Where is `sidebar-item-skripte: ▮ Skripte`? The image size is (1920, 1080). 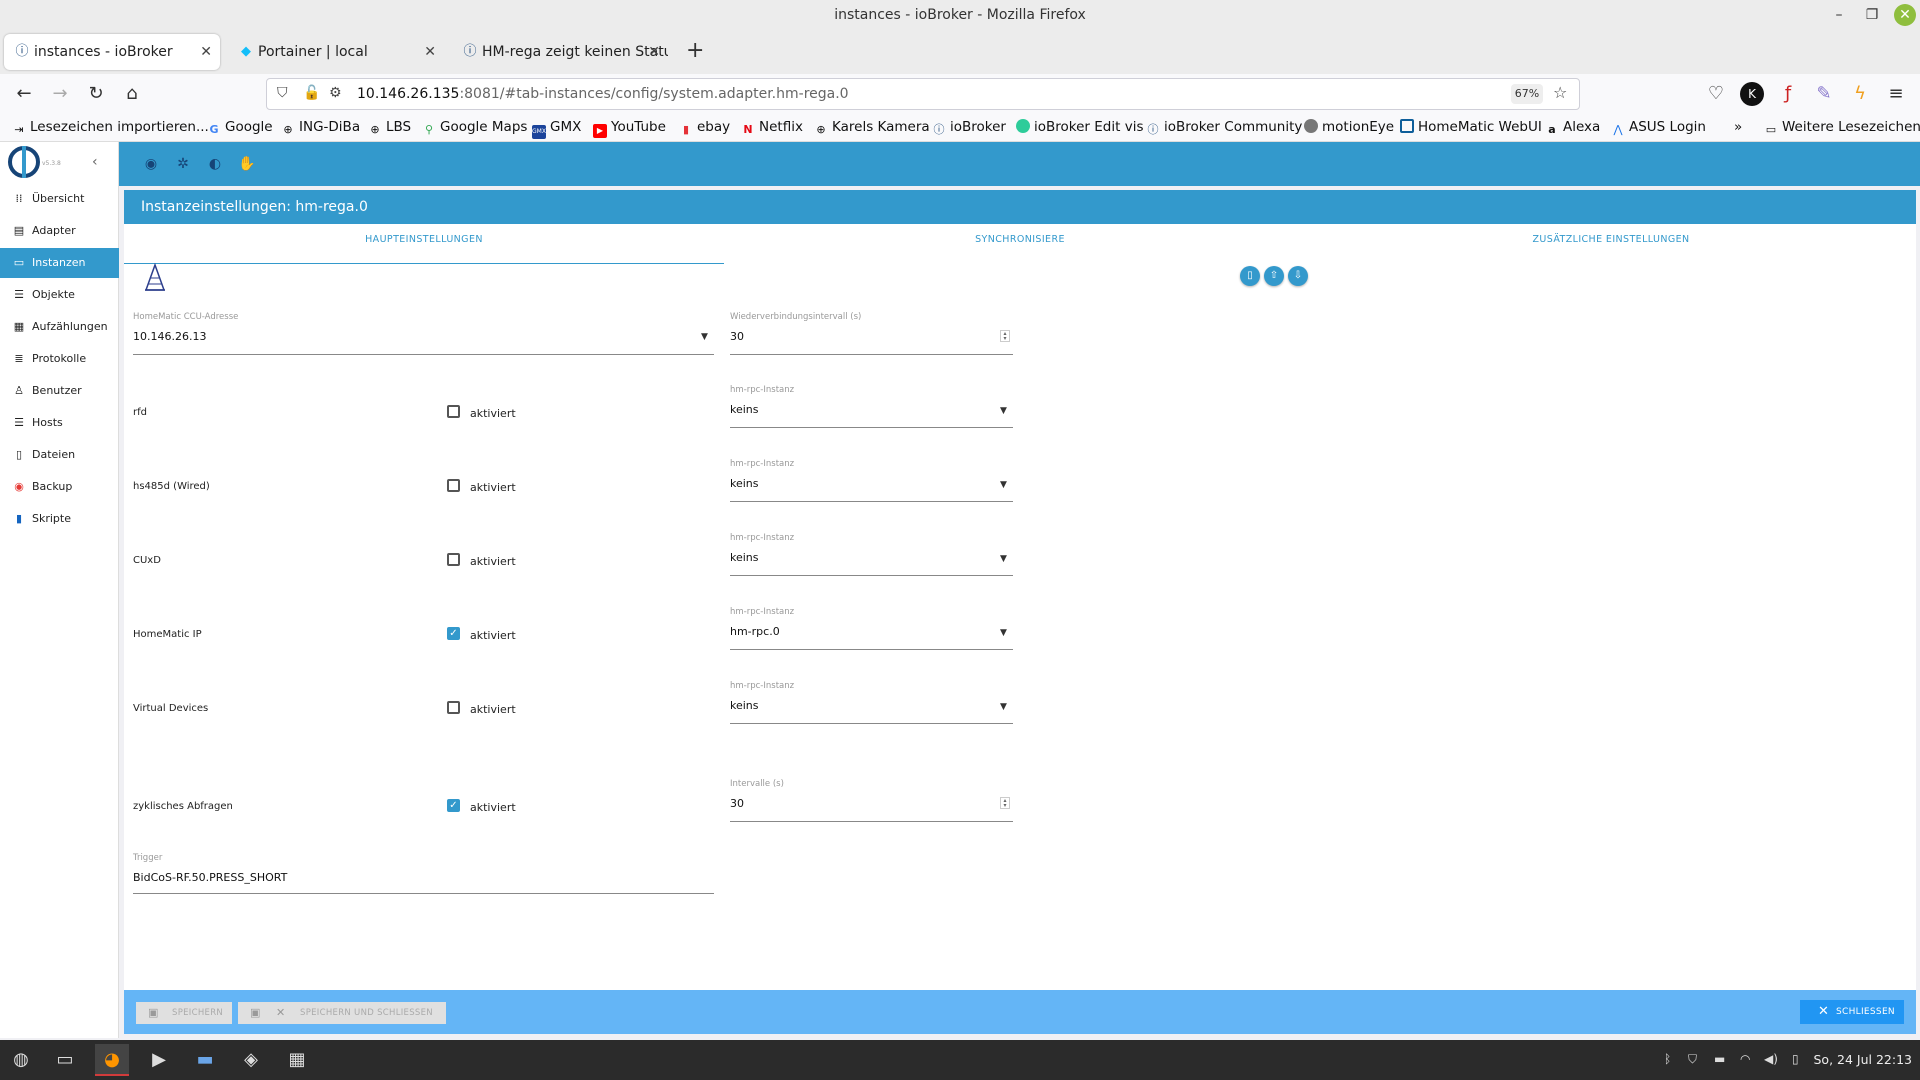
sidebar-item-skripte: ▮ Skripte is located at coordinates (59, 519).